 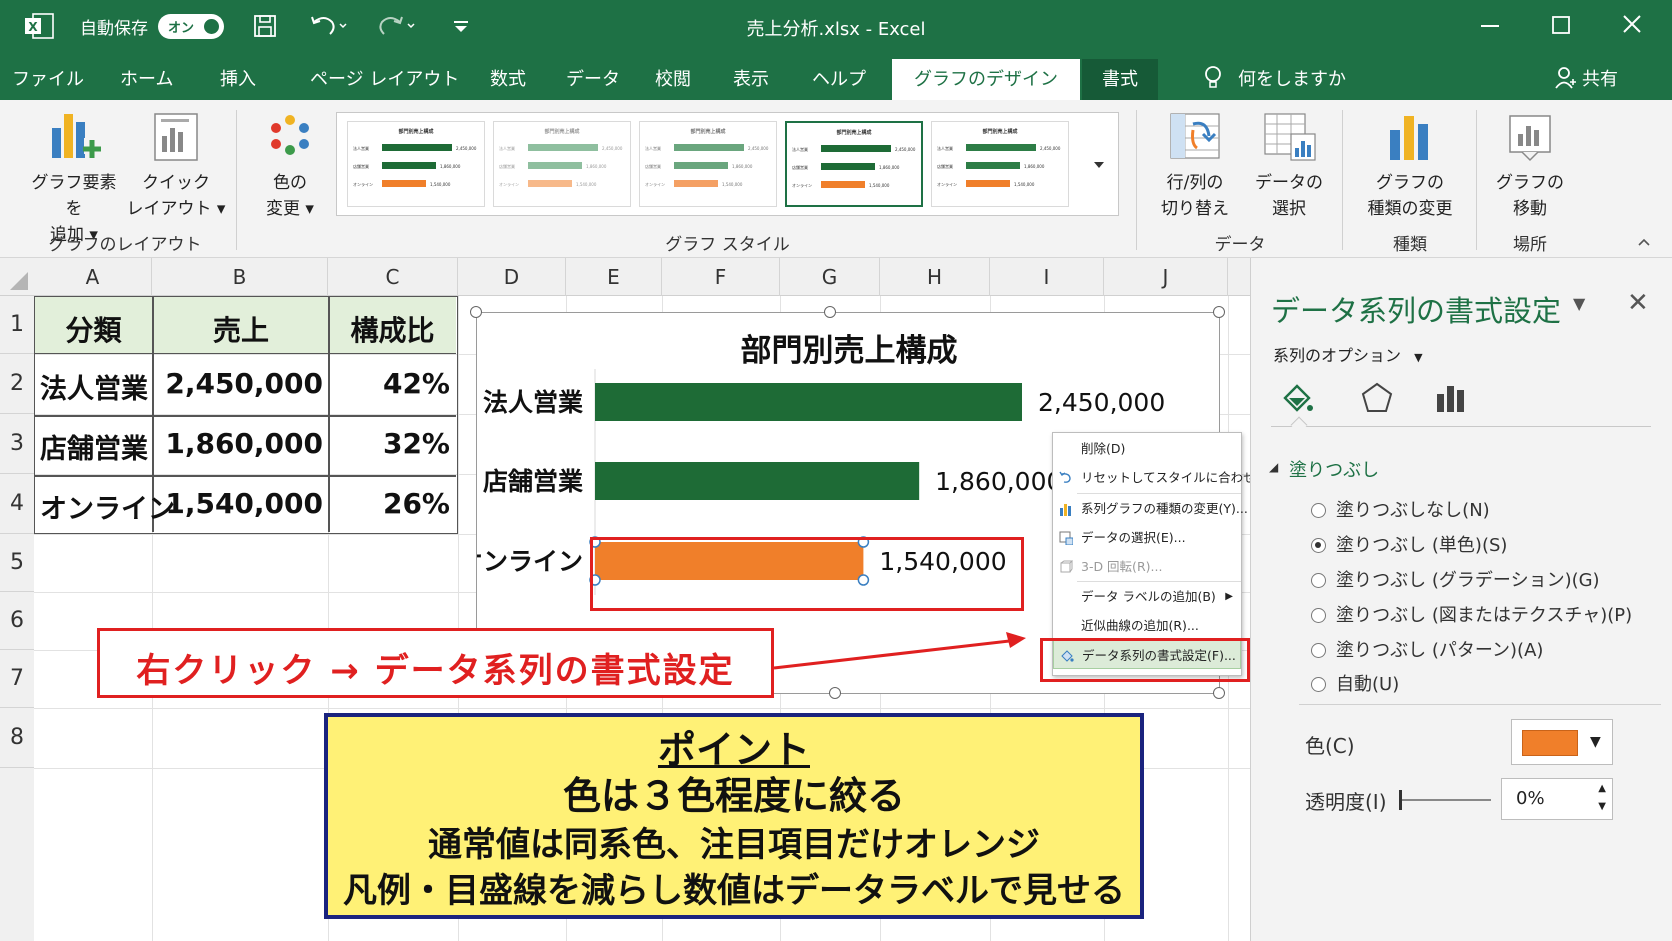 I want to click on fill-option-picture: 塗りつぶし (図またはテクスチャ)(P), so click(x=1471, y=614).